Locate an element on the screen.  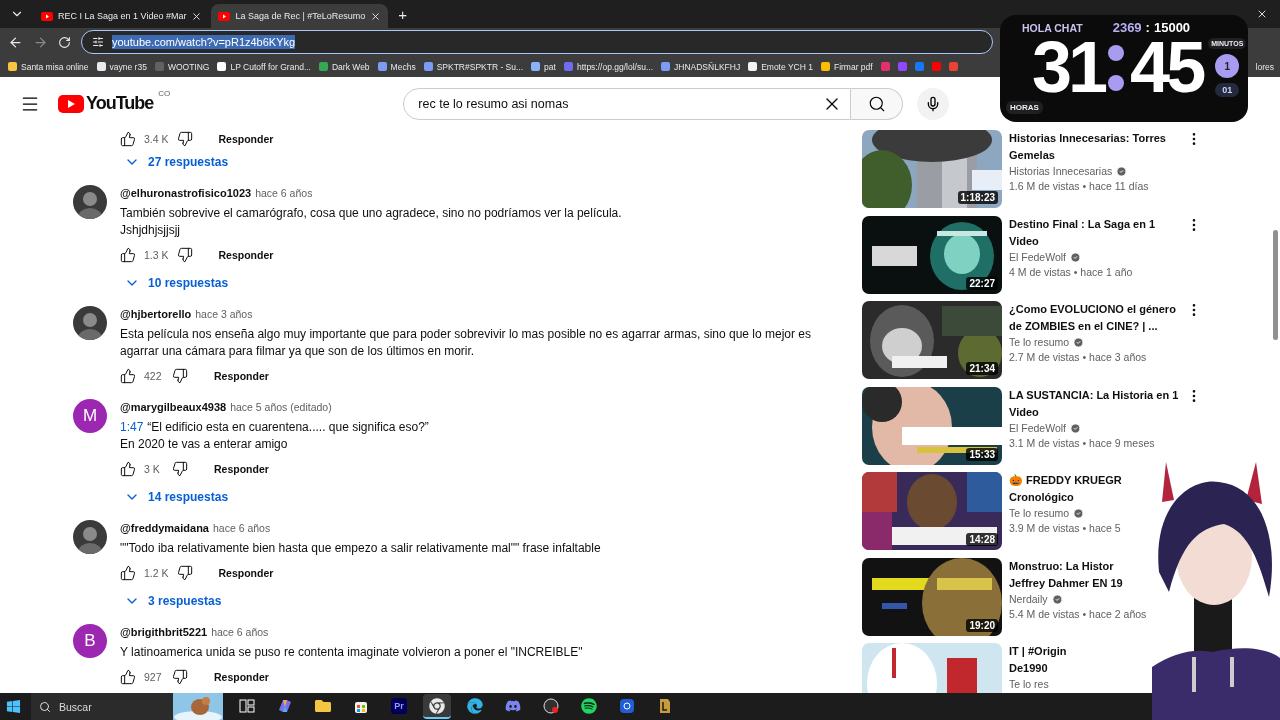
bookmark: vayne r35 is located at coordinates (128, 66).